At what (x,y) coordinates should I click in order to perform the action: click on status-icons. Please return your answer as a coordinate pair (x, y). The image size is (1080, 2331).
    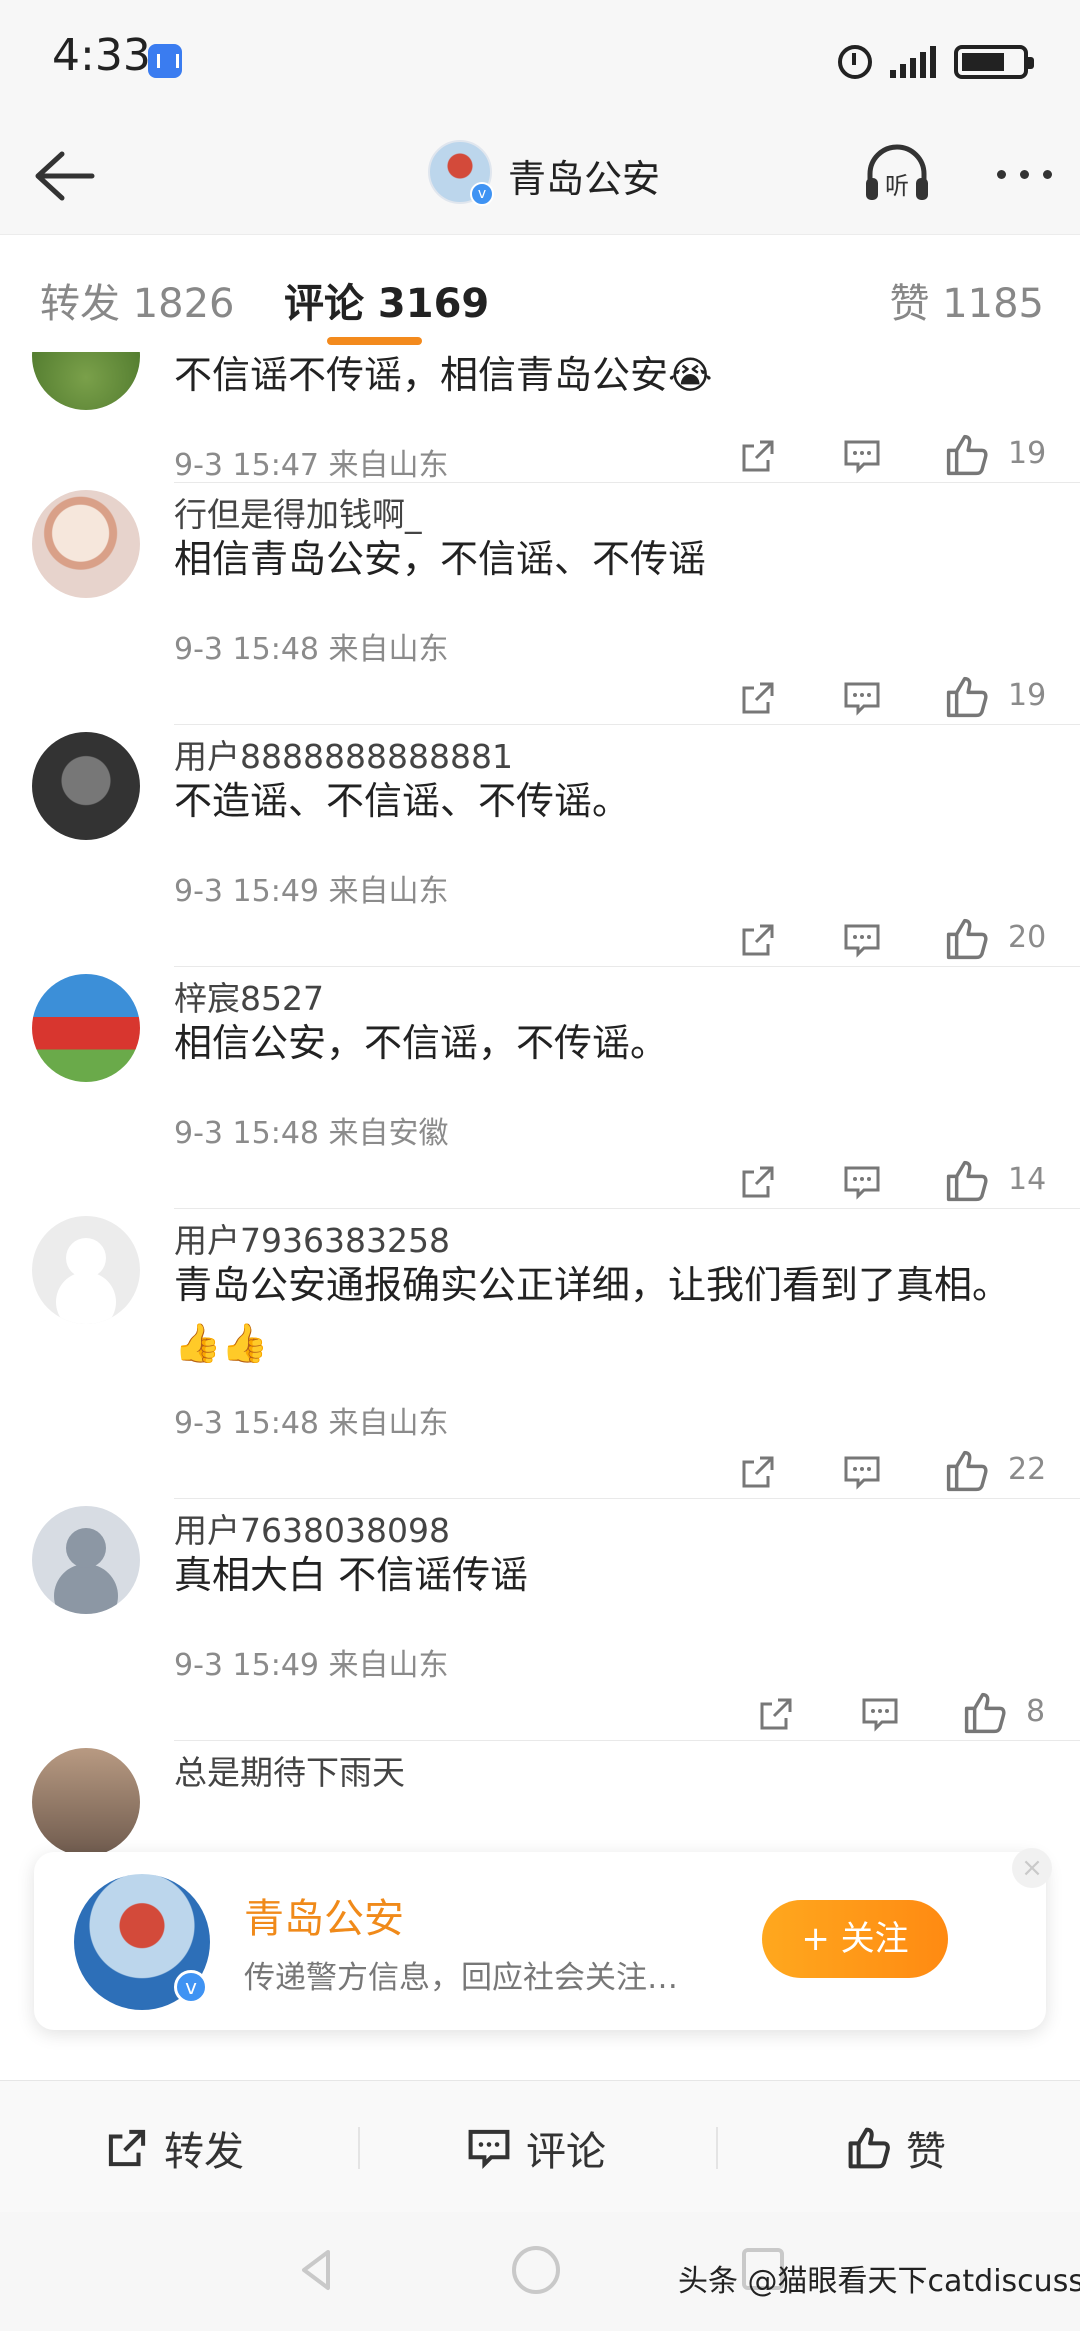
    Looking at the image, I should click on (936, 62).